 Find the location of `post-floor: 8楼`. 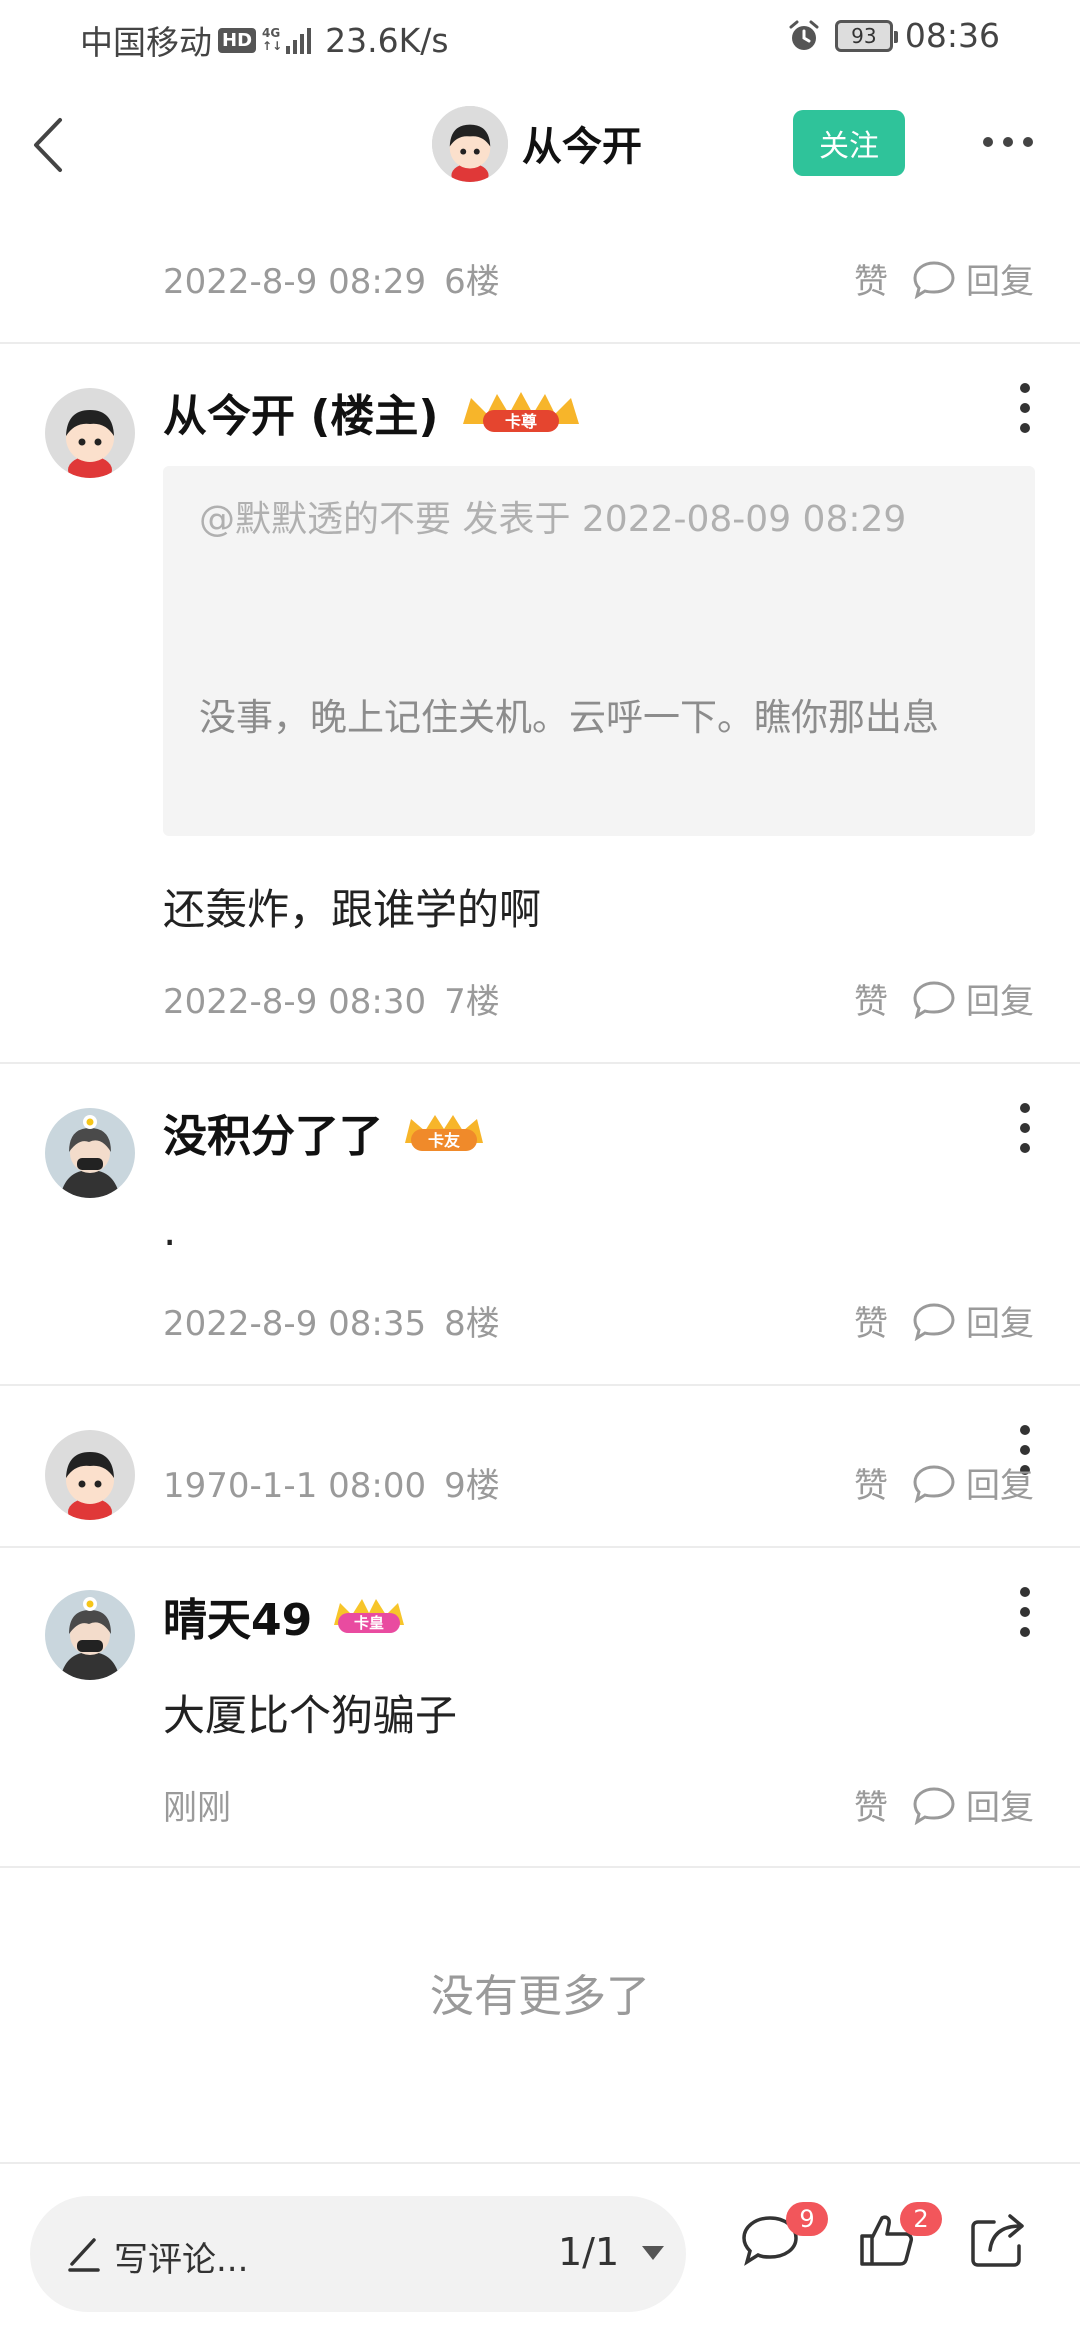

post-floor: 8楼 is located at coordinates (472, 1324).